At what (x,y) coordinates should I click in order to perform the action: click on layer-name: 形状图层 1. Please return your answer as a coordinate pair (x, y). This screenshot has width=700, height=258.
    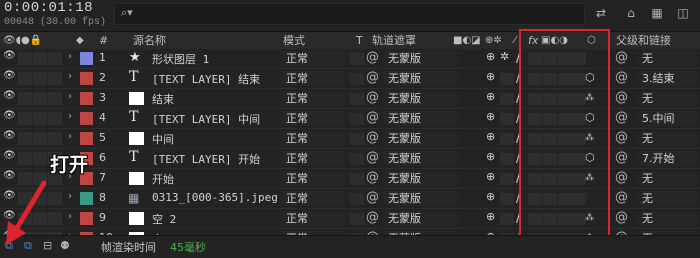
    Looking at the image, I should click on (180, 59).